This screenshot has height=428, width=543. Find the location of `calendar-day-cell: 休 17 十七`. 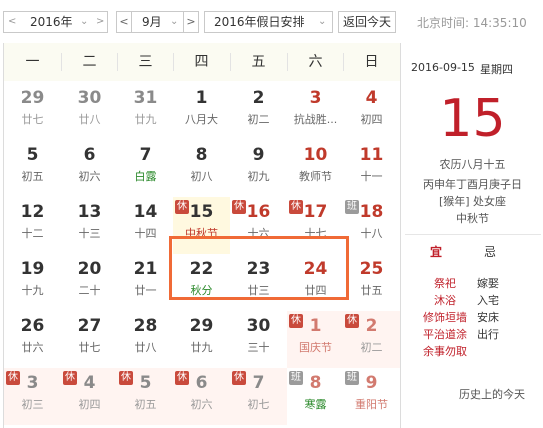

calendar-day-cell: 休 17 十七 is located at coordinates (315, 225).